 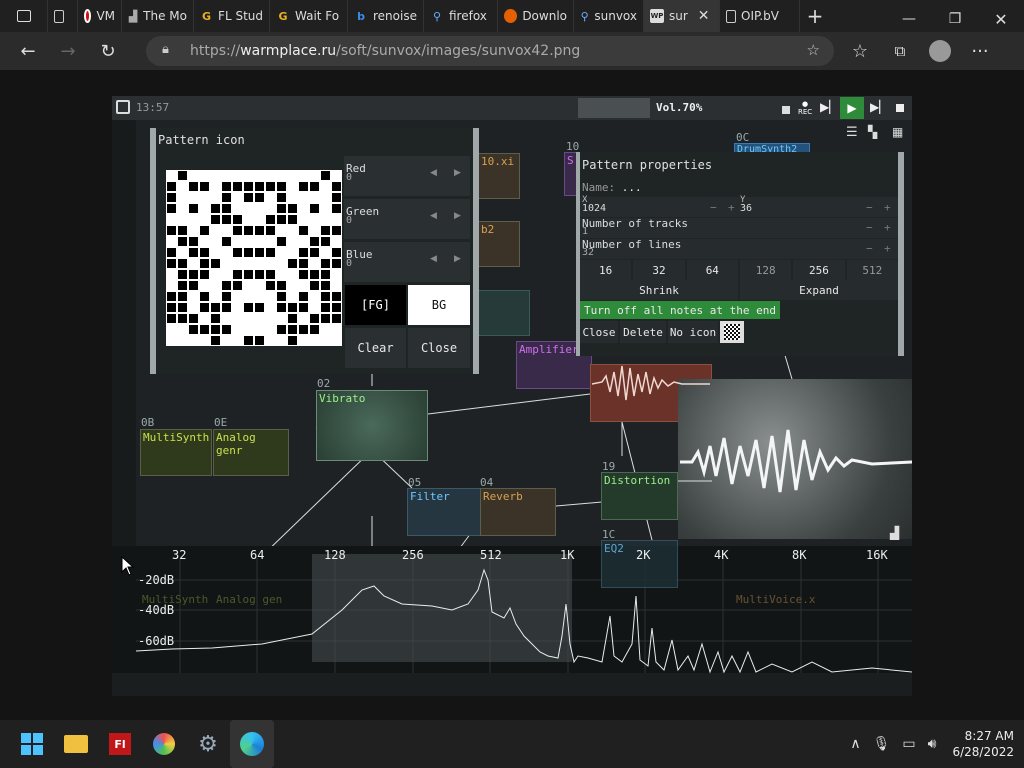 I want to click on tray-chevron-icon: ∧, so click(x=855, y=744).